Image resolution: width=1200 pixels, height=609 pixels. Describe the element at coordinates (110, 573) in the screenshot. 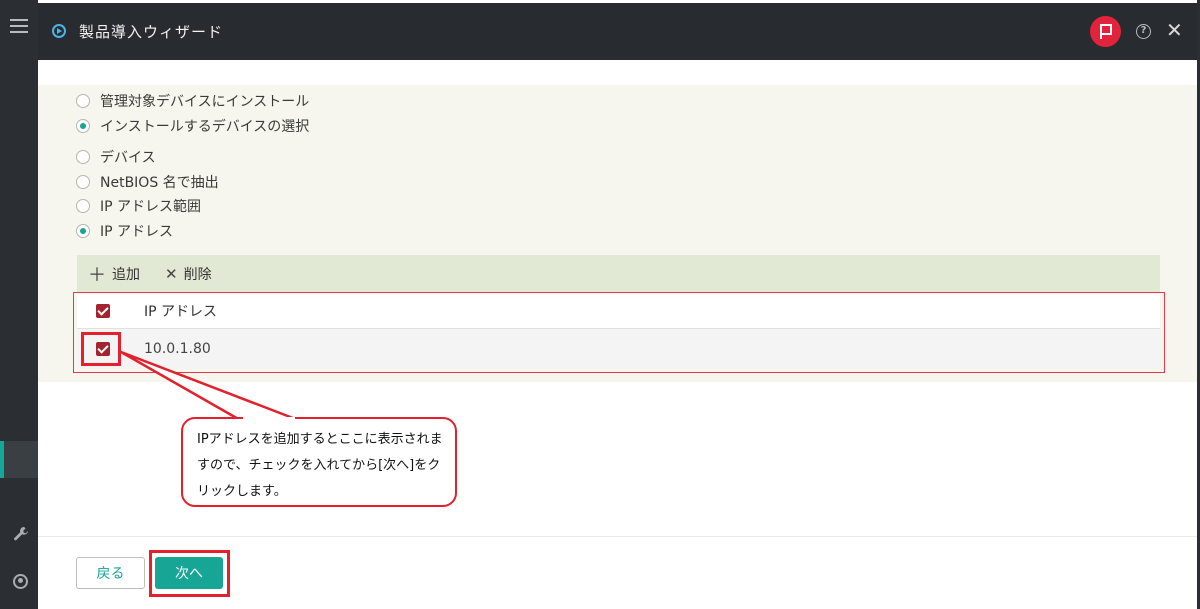

I see `back-button: 戻る` at that location.